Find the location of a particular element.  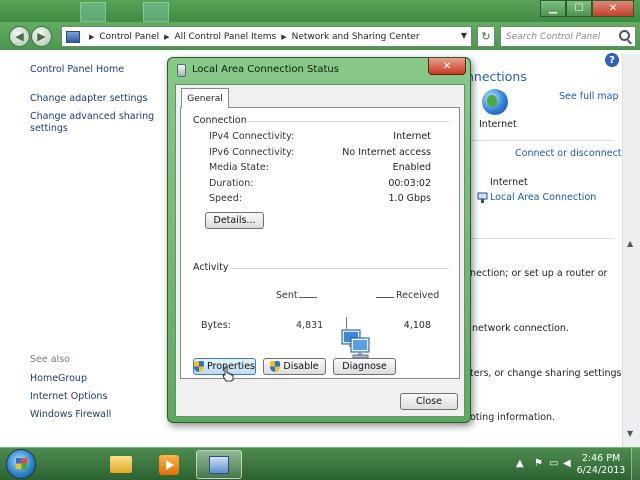

breadcrumb-all-items: All Control Panel Items is located at coordinates (225, 37).